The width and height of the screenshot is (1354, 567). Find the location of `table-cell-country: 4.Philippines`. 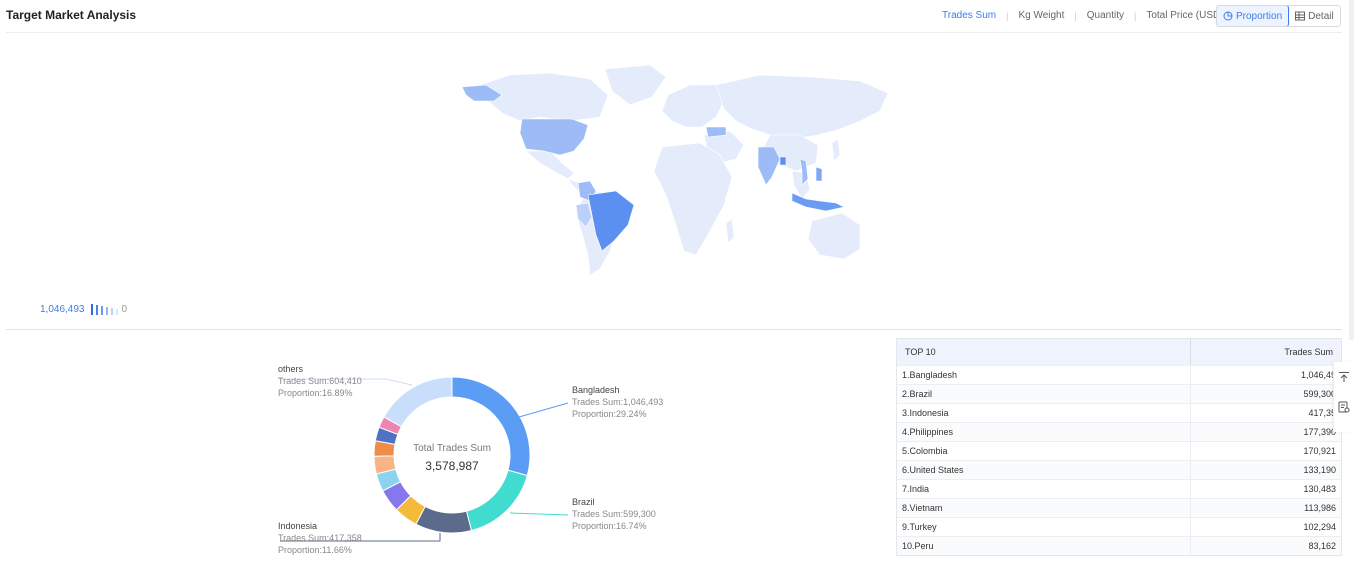

table-cell-country: 4.Philippines is located at coordinates (1044, 432).